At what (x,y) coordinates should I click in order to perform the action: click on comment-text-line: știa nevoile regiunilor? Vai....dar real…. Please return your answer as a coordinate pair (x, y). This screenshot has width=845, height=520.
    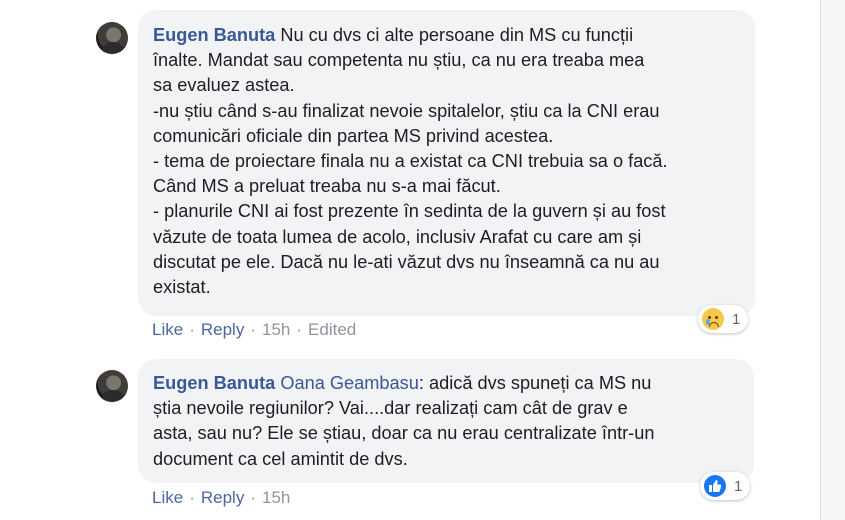
    Looking at the image, I should click on (390, 408).